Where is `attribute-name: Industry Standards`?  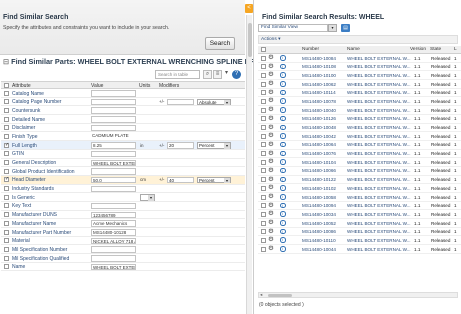
attribute-name: Industry Standards is located at coordinates (50, 189).